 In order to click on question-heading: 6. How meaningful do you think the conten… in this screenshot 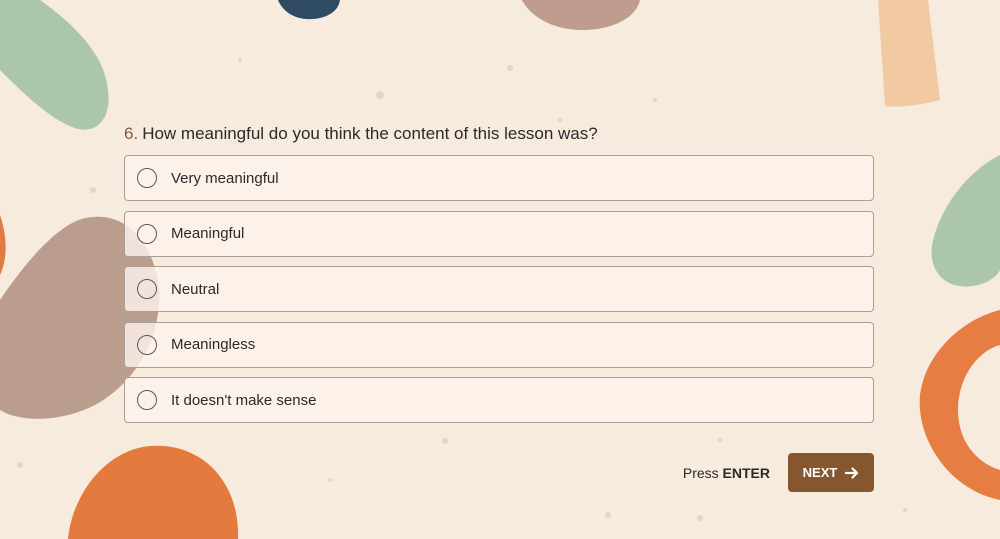, I will do `click(361, 134)`.